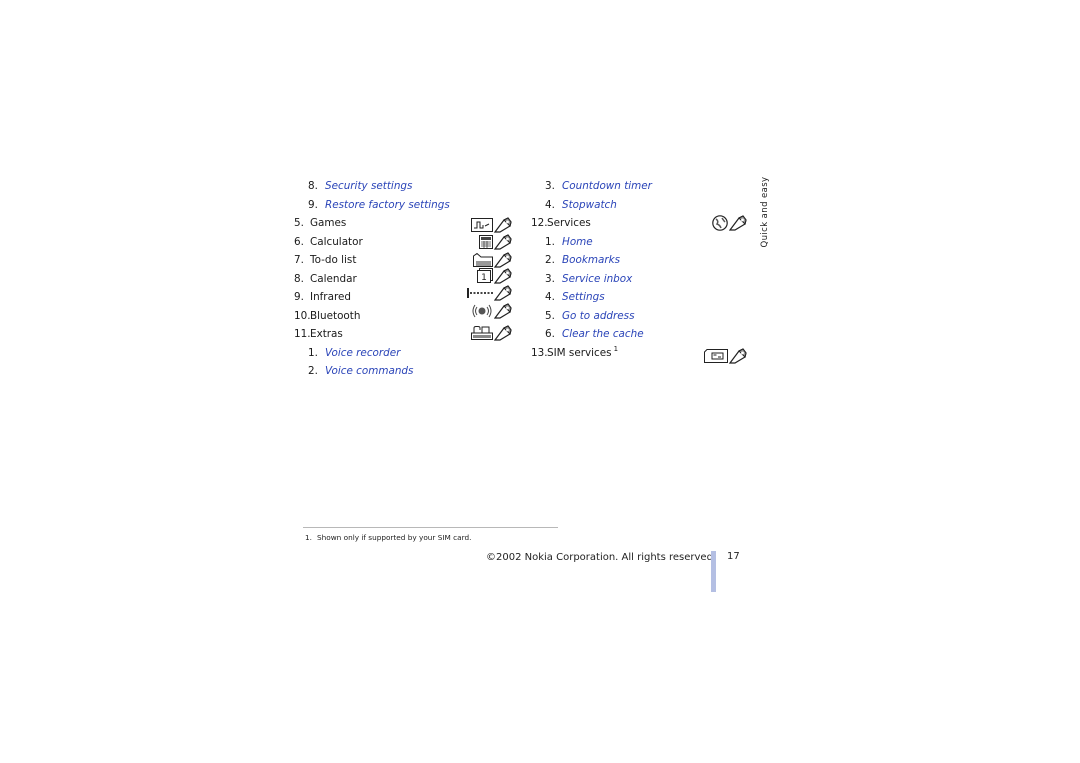 The image size is (1080, 763). Describe the element at coordinates (484, 278) in the screenshot. I see `svg-text: 1` at that location.